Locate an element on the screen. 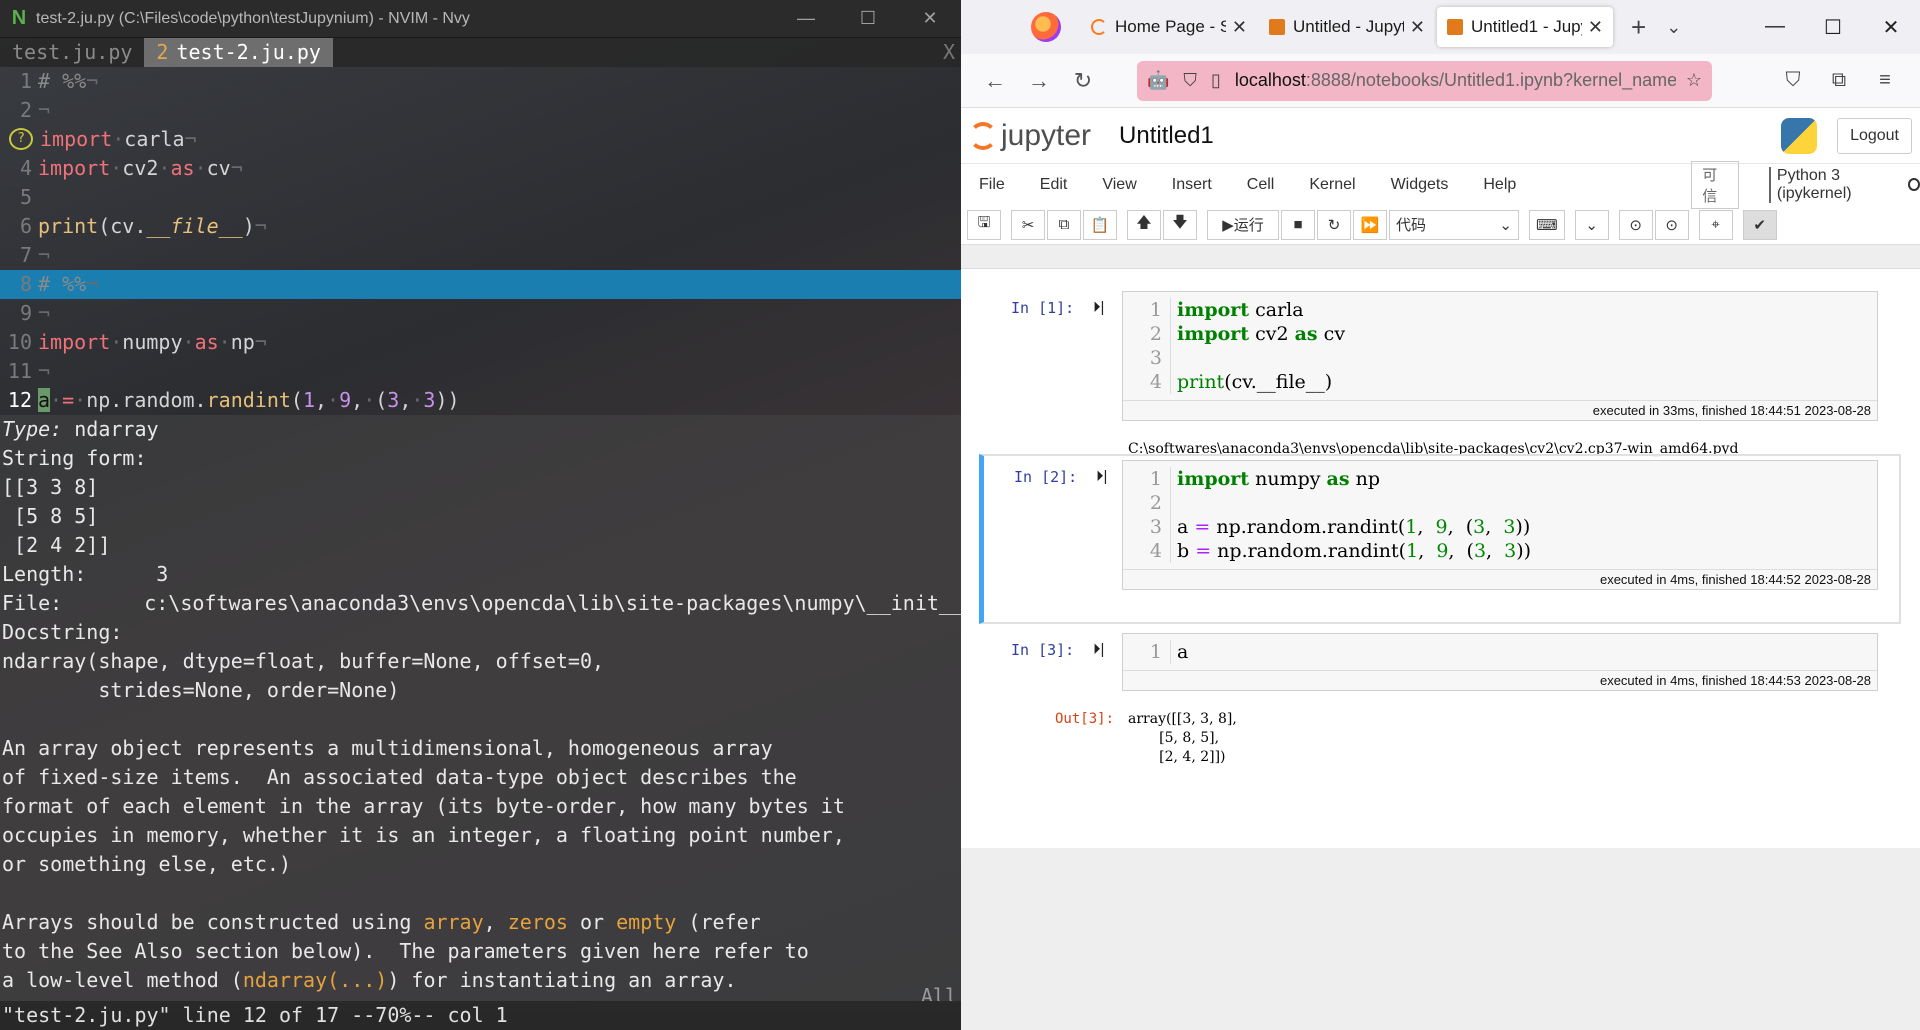 The height and width of the screenshot is (1030, 1920). forward-icon: → is located at coordinates (1039, 81).